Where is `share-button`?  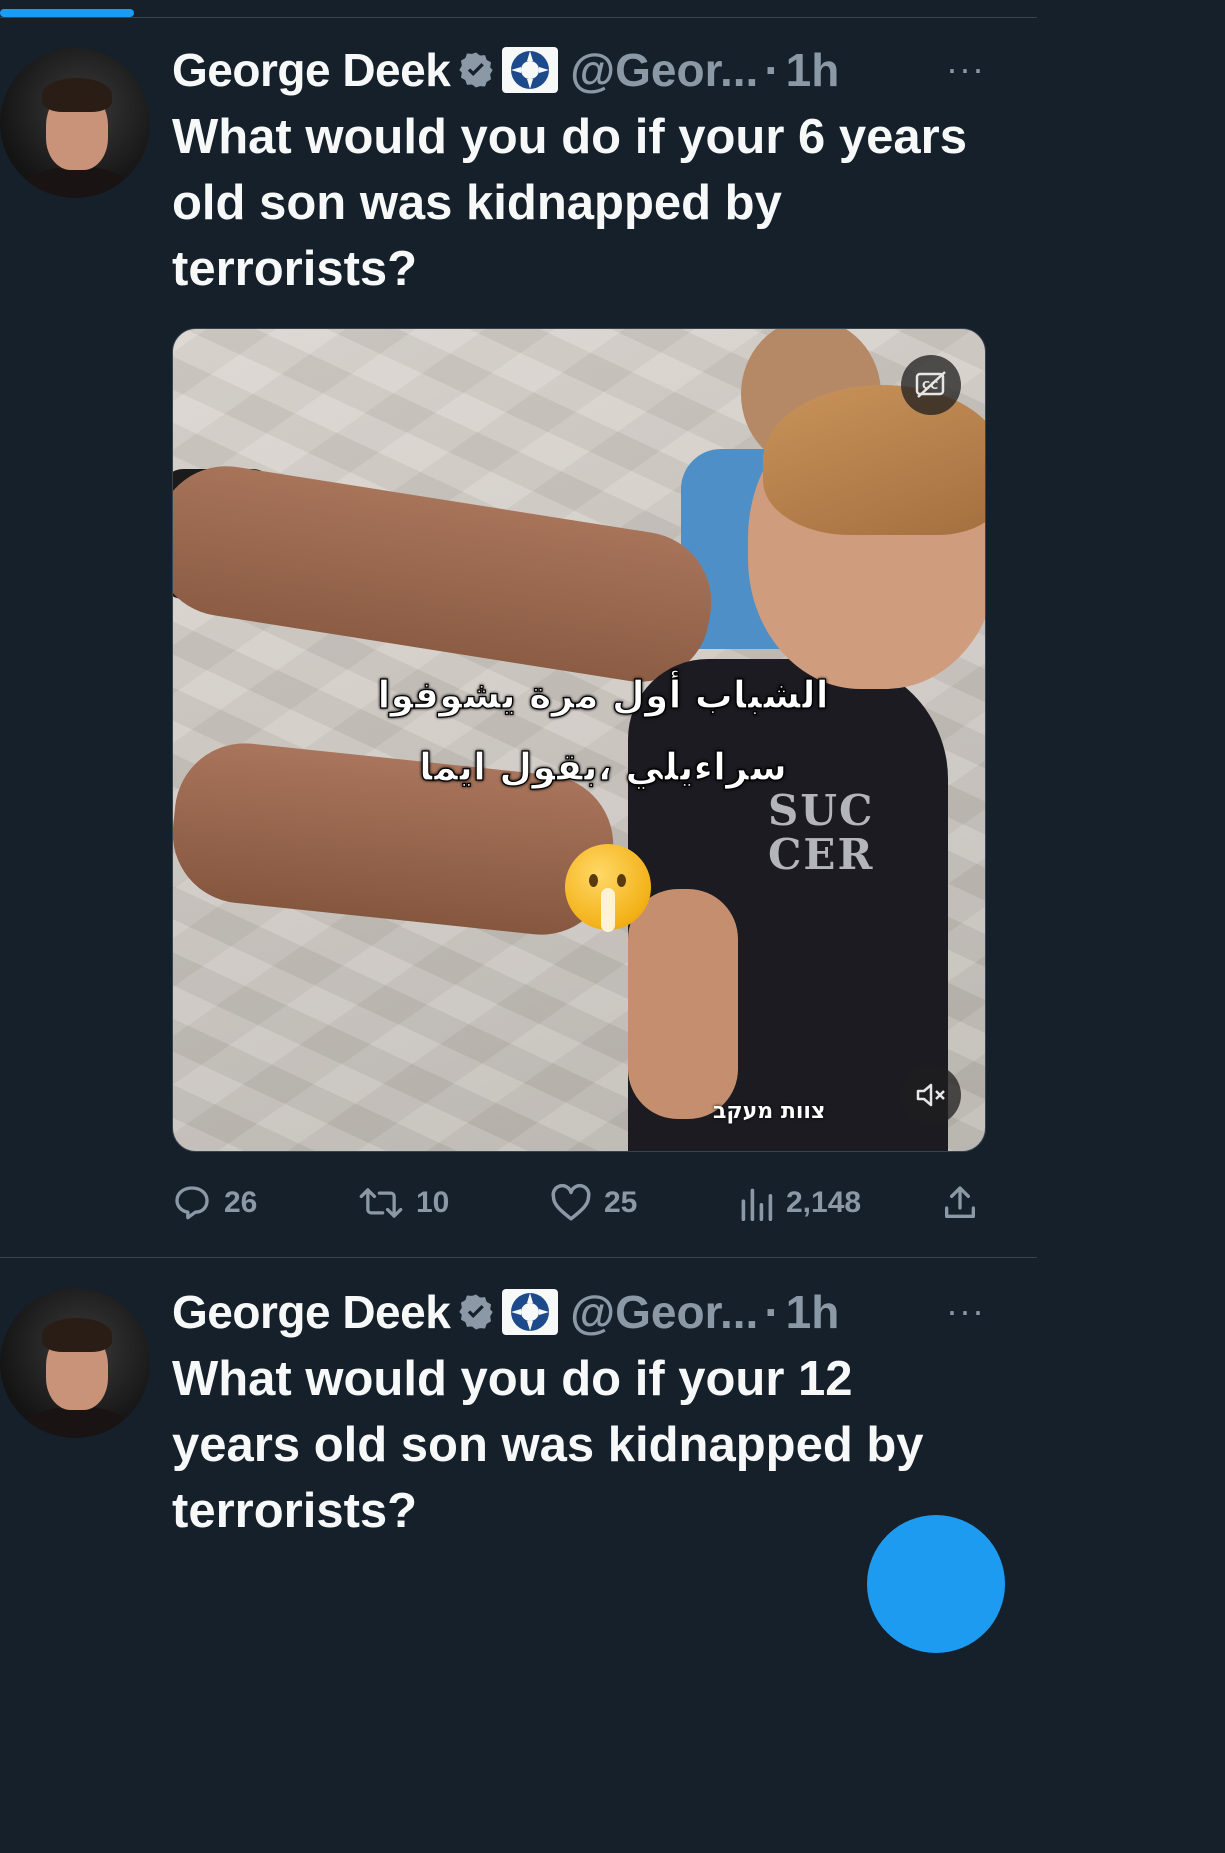 share-button is located at coordinates (966, 1203).